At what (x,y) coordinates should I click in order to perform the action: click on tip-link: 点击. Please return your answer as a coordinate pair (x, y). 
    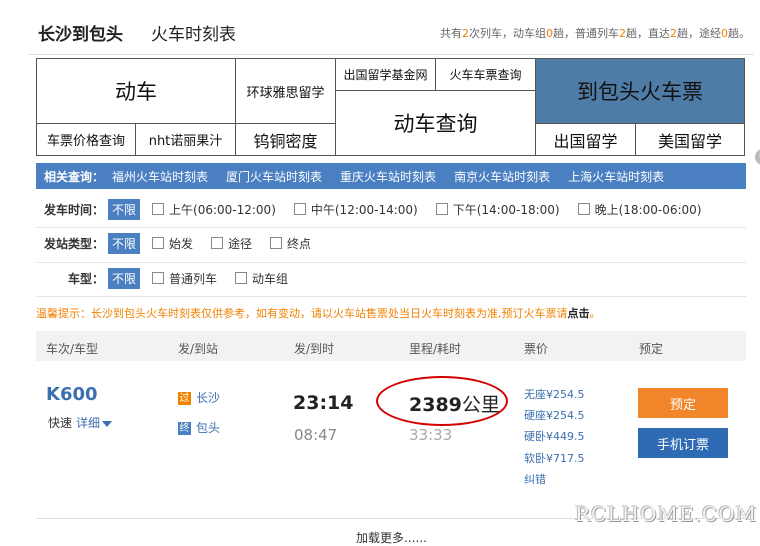
    Looking at the image, I should click on (579, 313).